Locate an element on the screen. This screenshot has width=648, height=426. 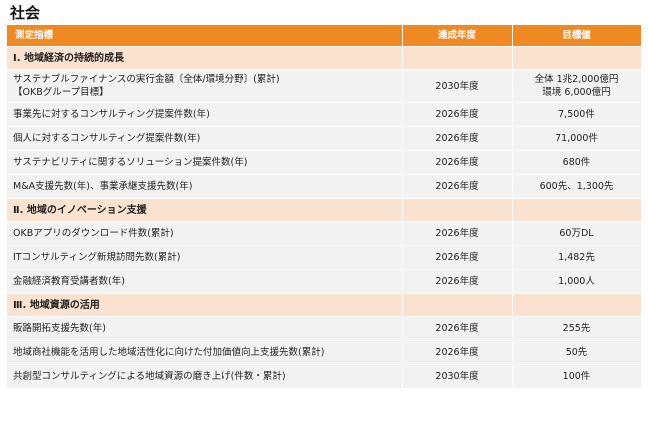
section-header: Ⅰ. 地域経済の持続的成長 is located at coordinates (324, 58).